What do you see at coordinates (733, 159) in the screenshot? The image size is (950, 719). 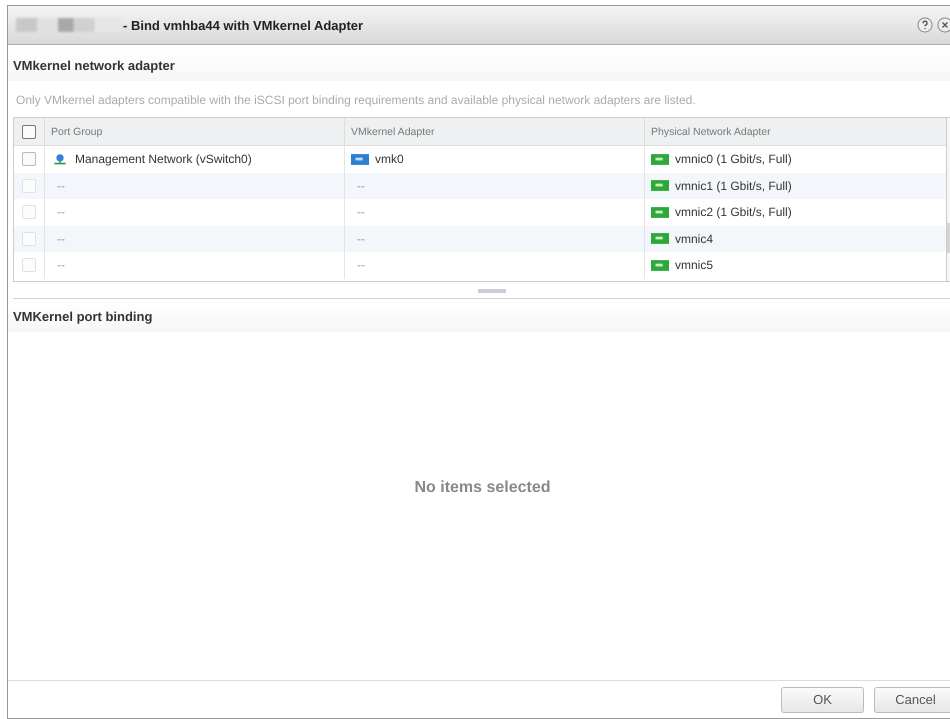 I see `physical-adapter-cell: vmnic0 (1 Gbit/s, Full)` at bounding box center [733, 159].